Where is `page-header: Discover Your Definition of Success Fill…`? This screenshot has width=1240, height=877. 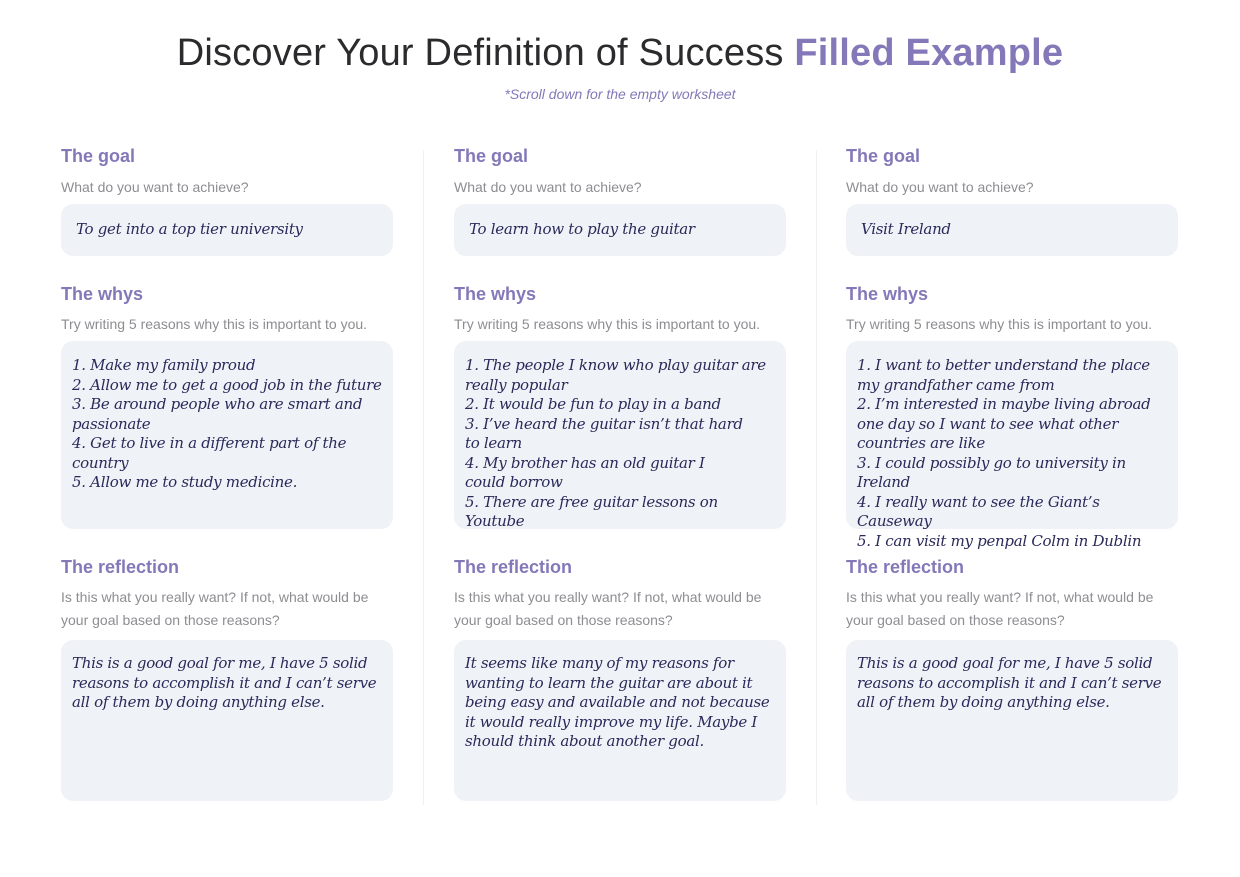 page-header: Discover Your Definition of Success Fill… is located at coordinates (620, 66).